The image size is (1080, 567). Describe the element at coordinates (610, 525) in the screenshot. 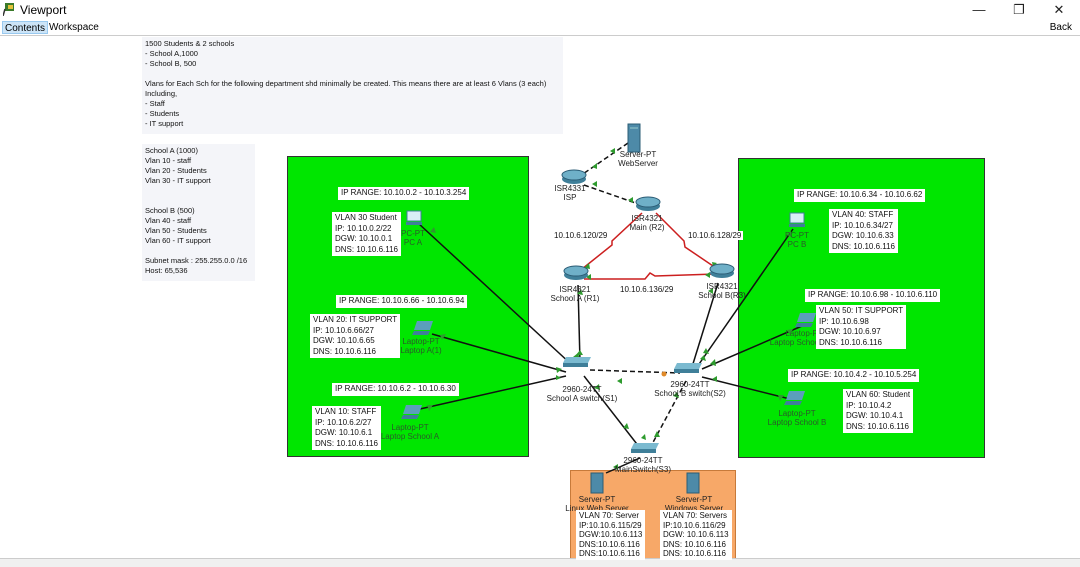

I see `info-line: IP:10.10.6.115/29` at that location.